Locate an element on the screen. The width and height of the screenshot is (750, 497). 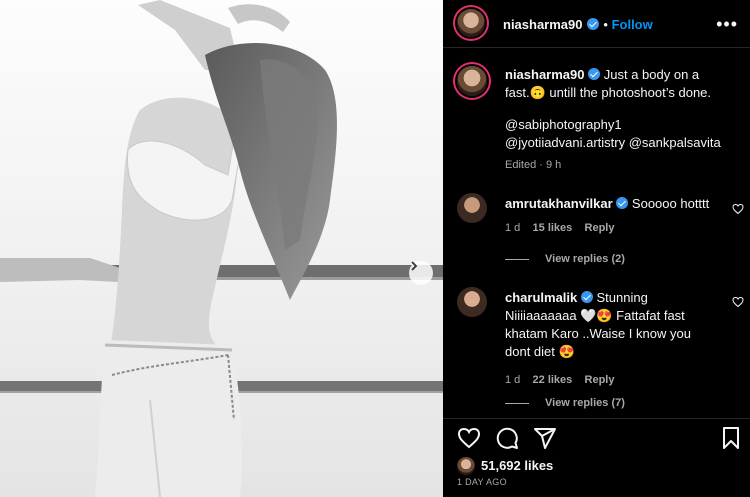
comment-text: khatam Karo ..Waise I know you is located at coordinates (598, 333).